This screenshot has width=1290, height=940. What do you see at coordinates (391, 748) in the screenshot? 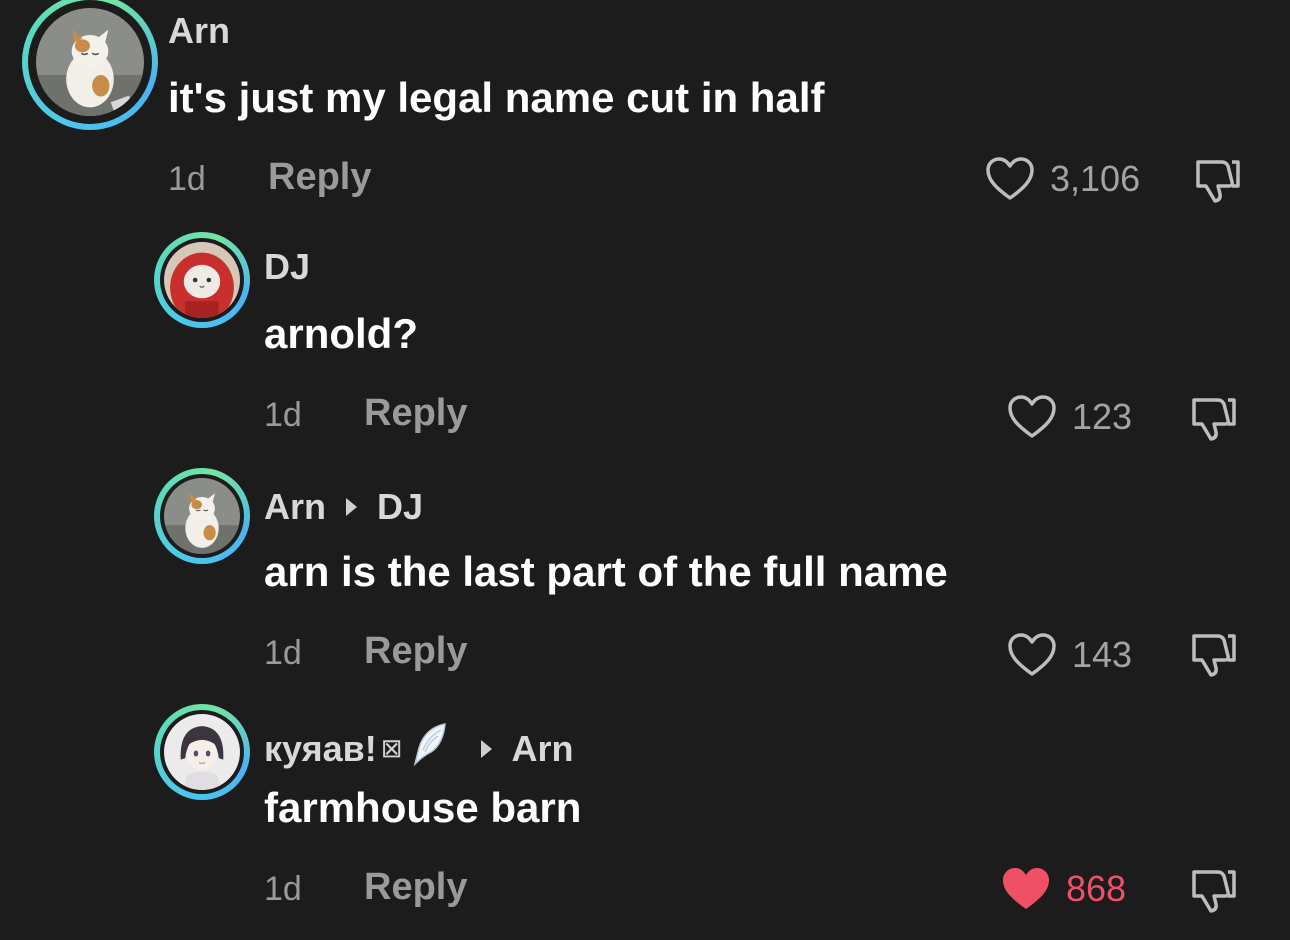
I see `username-decoration: ⊠` at bounding box center [391, 748].